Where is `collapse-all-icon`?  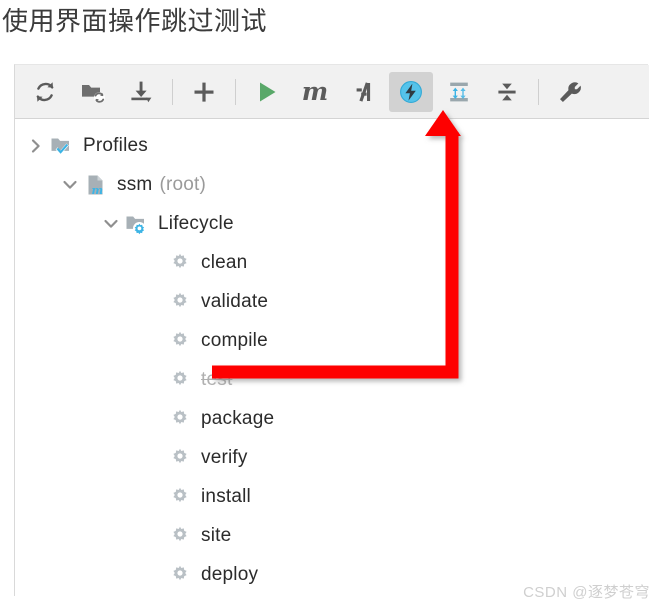
collapse-all-icon is located at coordinates (507, 92).